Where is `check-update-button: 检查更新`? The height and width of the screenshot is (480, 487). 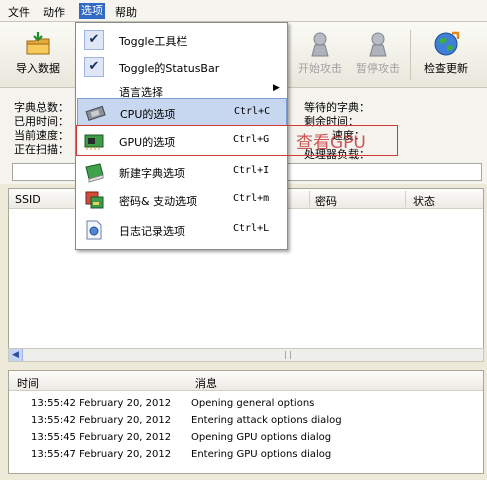 check-update-button: 检查更新 is located at coordinates (446, 55).